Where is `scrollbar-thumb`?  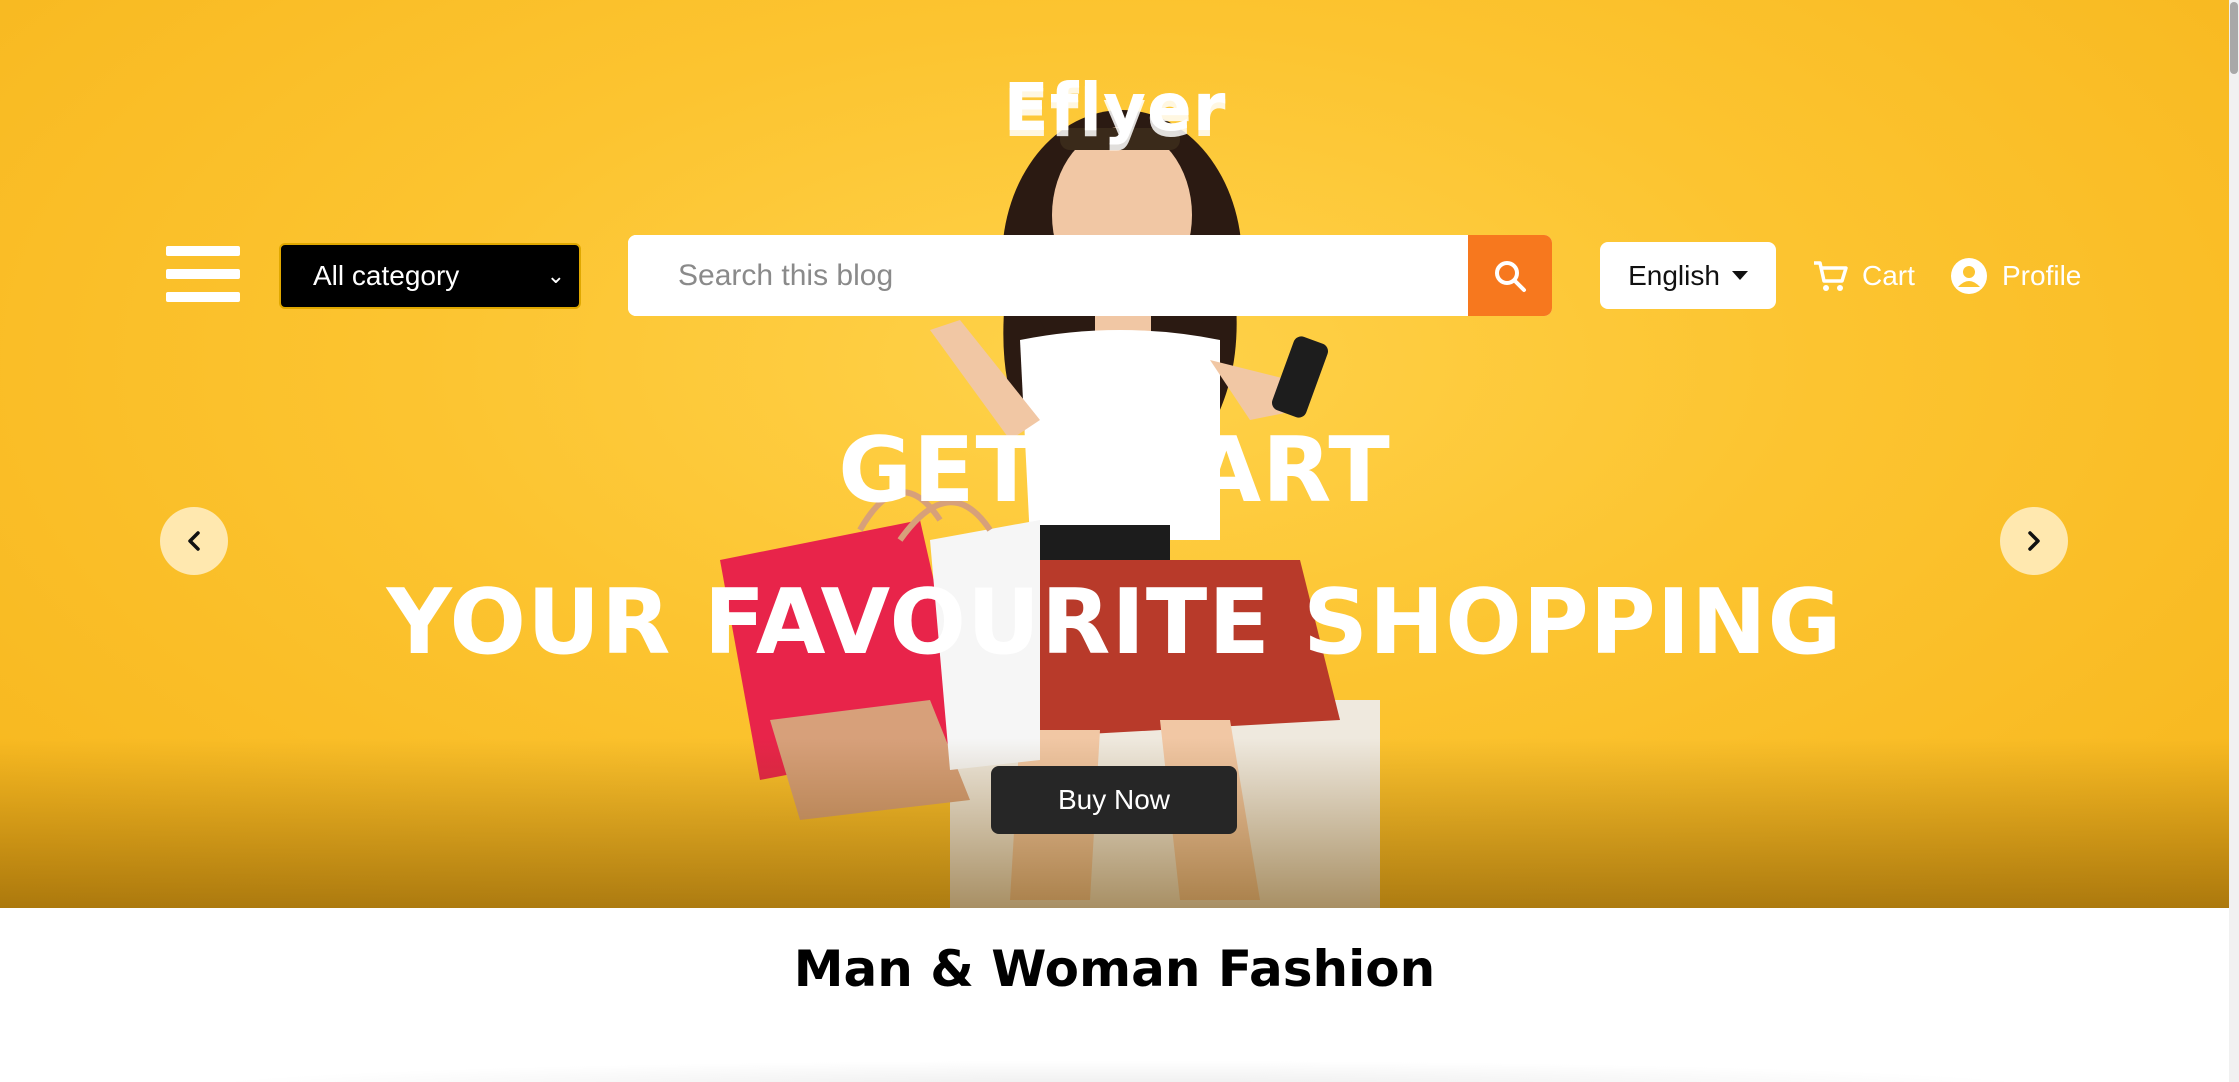 scrollbar-thumb is located at coordinates (2234, 38).